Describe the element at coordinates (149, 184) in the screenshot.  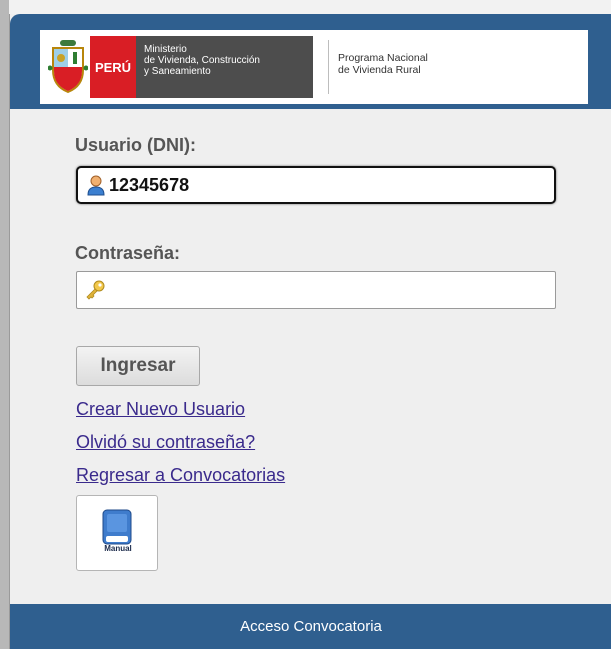
I see `user-dni-value: 12345678` at that location.